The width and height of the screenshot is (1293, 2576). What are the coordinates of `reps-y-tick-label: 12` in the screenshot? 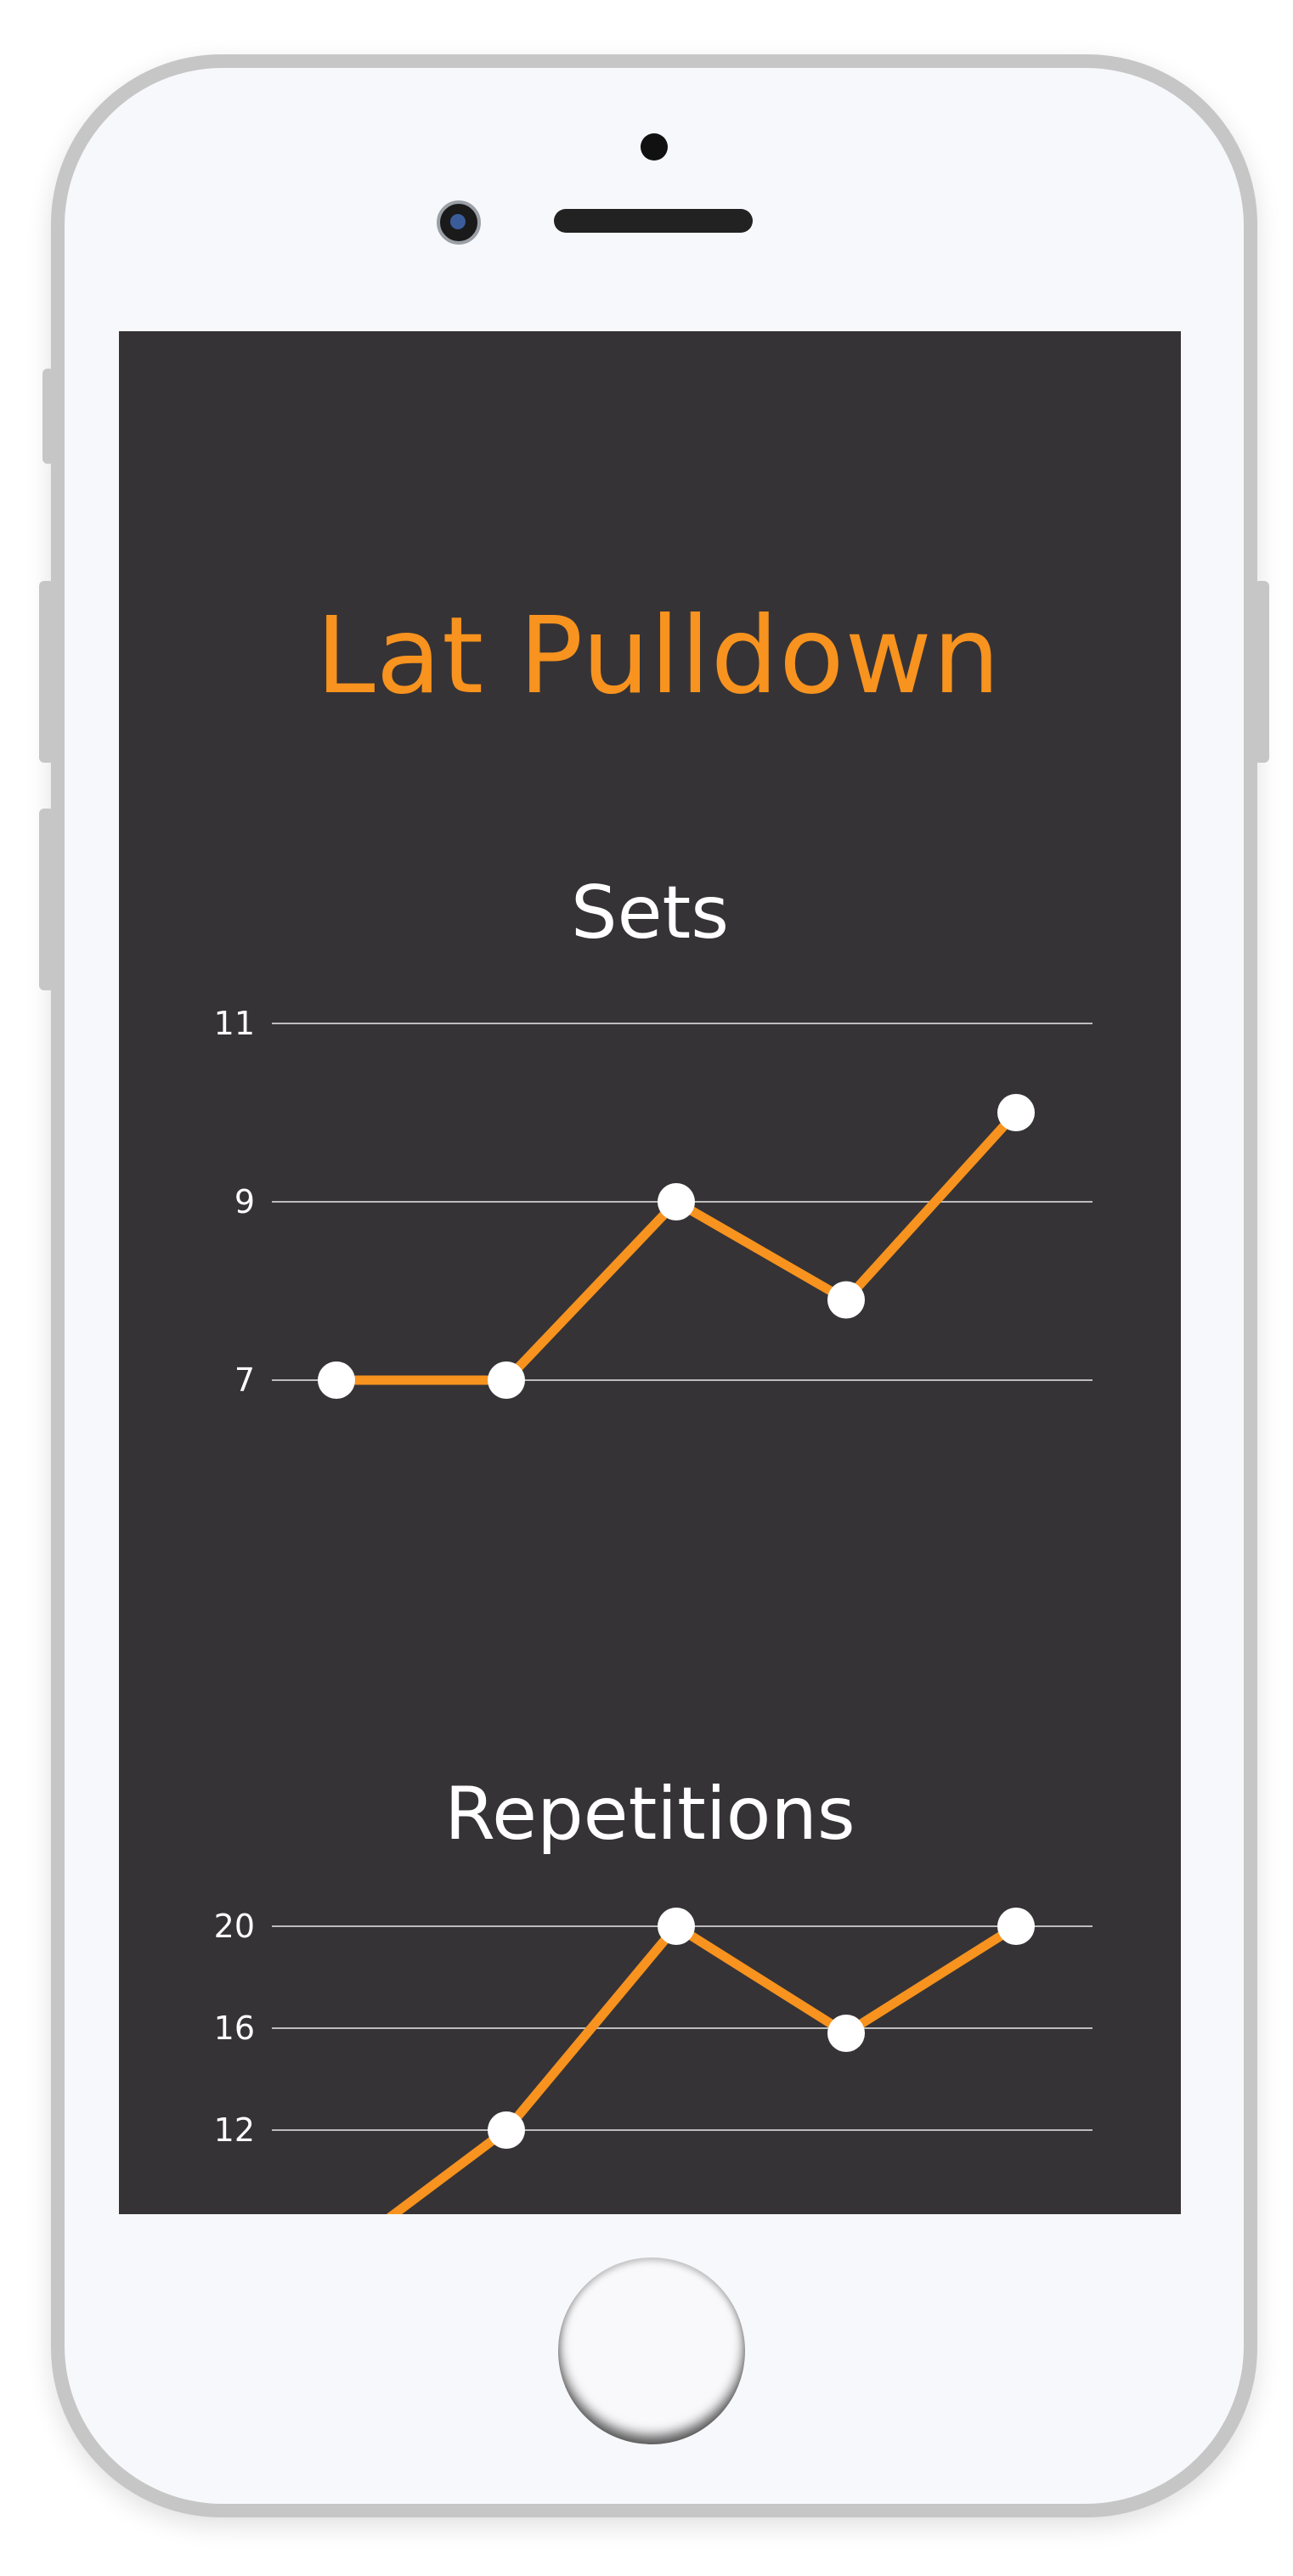 It's located at (235, 2130).